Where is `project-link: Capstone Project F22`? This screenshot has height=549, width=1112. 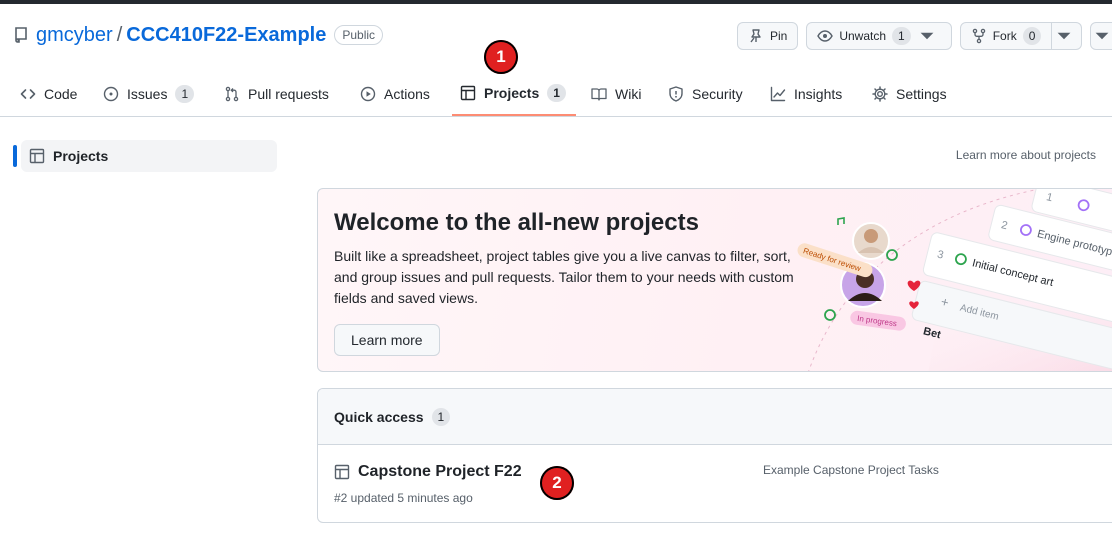 project-link: Capstone Project F22 is located at coordinates (428, 472).